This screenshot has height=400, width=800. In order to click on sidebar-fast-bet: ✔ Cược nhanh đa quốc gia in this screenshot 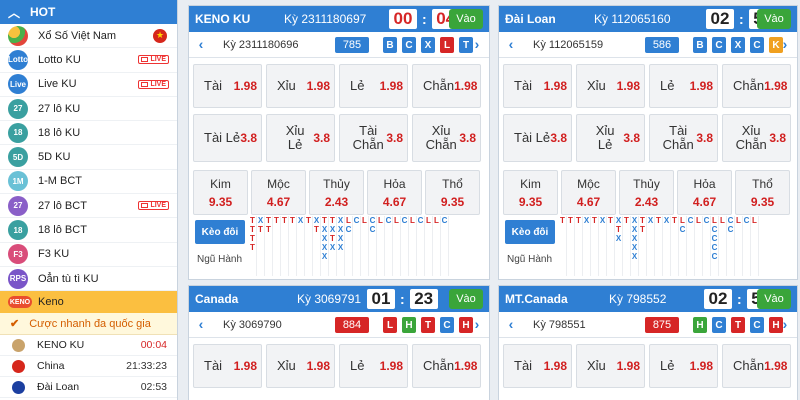, I will do `click(88, 324)`.